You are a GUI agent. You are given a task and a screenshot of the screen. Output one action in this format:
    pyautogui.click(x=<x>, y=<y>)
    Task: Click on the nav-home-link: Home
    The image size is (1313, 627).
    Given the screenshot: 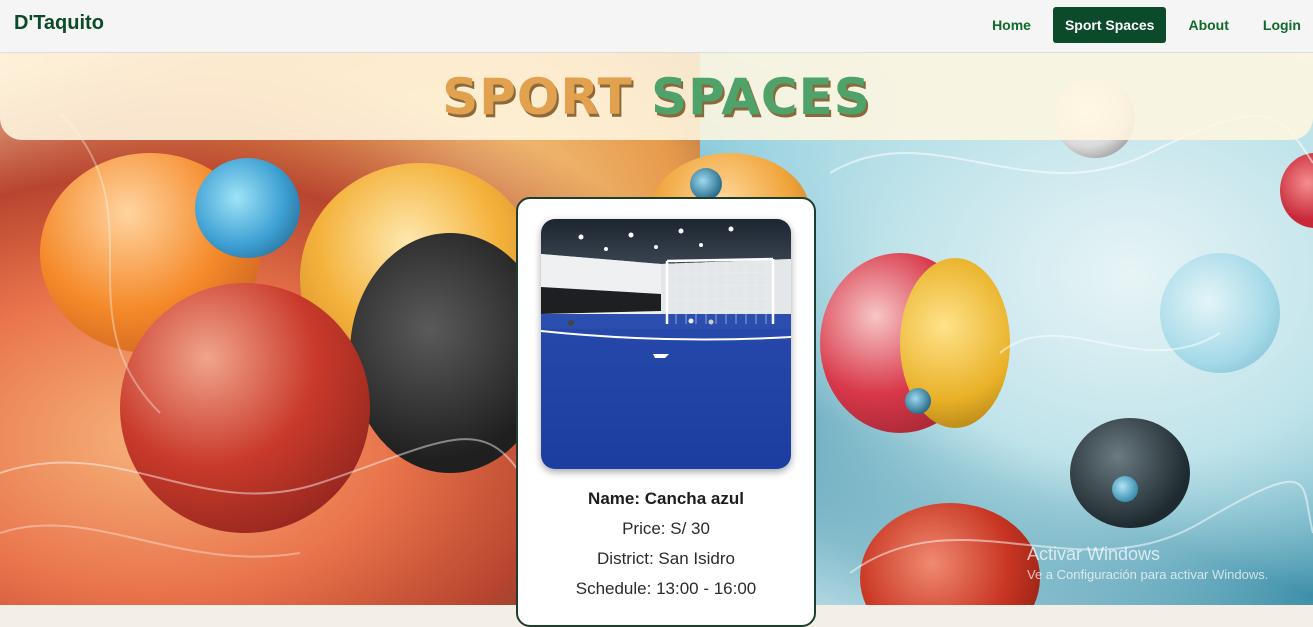 What is the action you would take?
    pyautogui.click(x=1011, y=25)
    